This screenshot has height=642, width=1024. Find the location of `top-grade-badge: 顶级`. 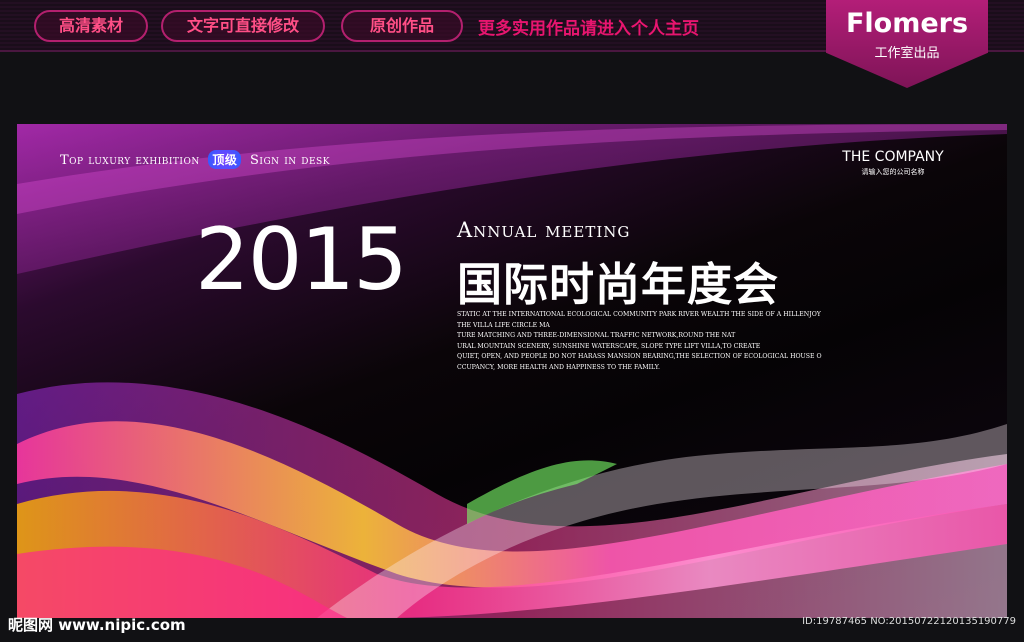

top-grade-badge: 顶级 is located at coordinates (225, 159).